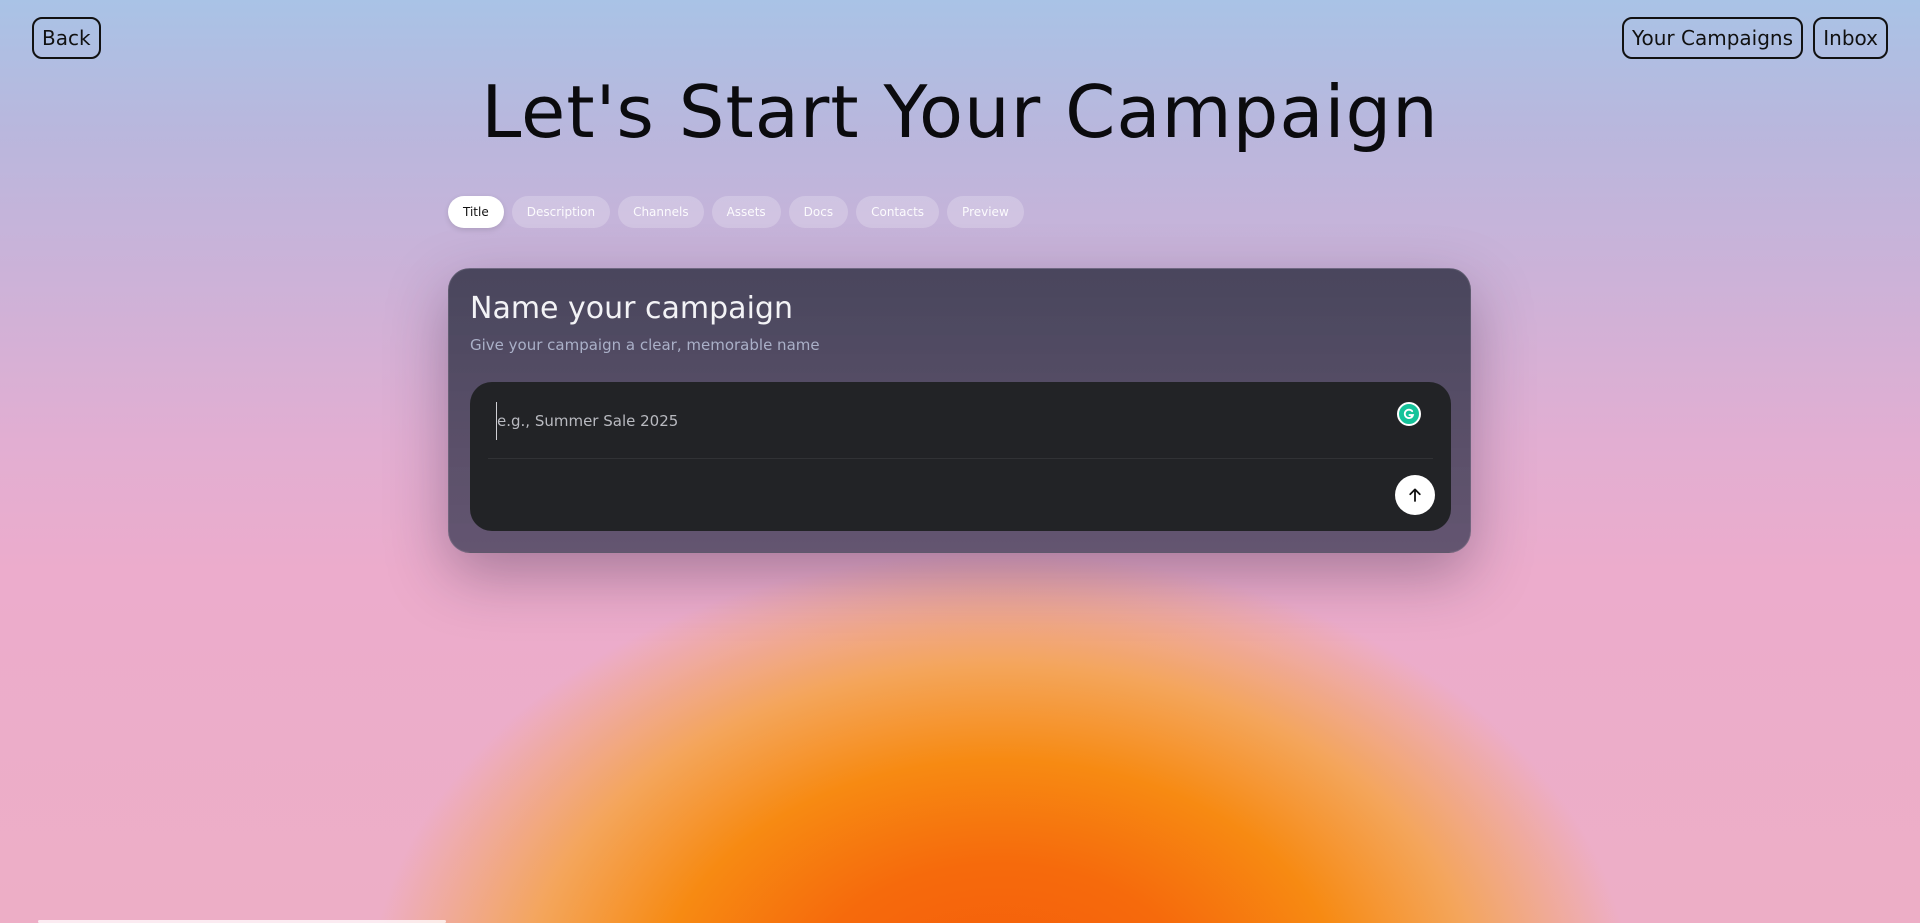 This screenshot has height=923, width=1920. Describe the element at coordinates (1850, 38) in the screenshot. I see `inbox-button: Inbox` at that location.